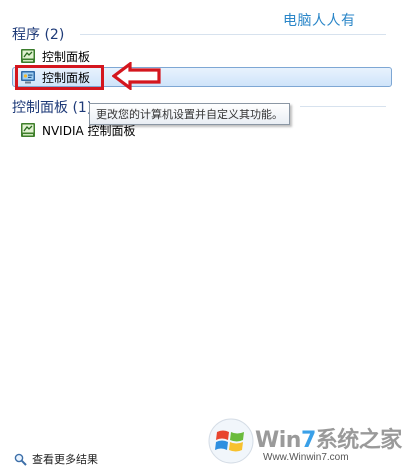 This screenshot has height=471, width=406. I want to click on brand-seven: 7, so click(308, 440).